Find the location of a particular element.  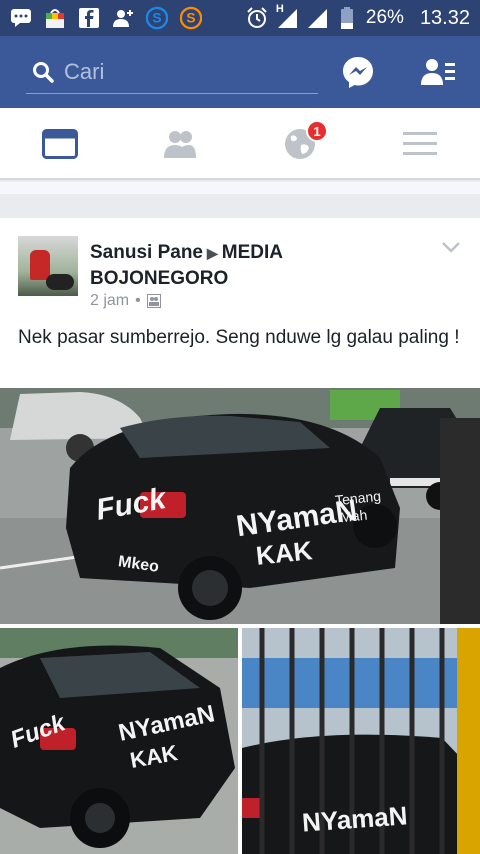

photo-right: NYamaN is located at coordinates (361, 741).